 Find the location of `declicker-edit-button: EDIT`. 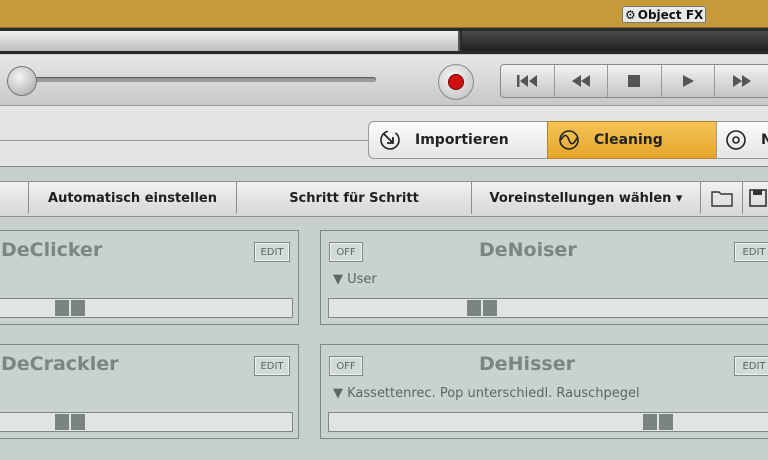

declicker-edit-button: EDIT is located at coordinates (272, 252).